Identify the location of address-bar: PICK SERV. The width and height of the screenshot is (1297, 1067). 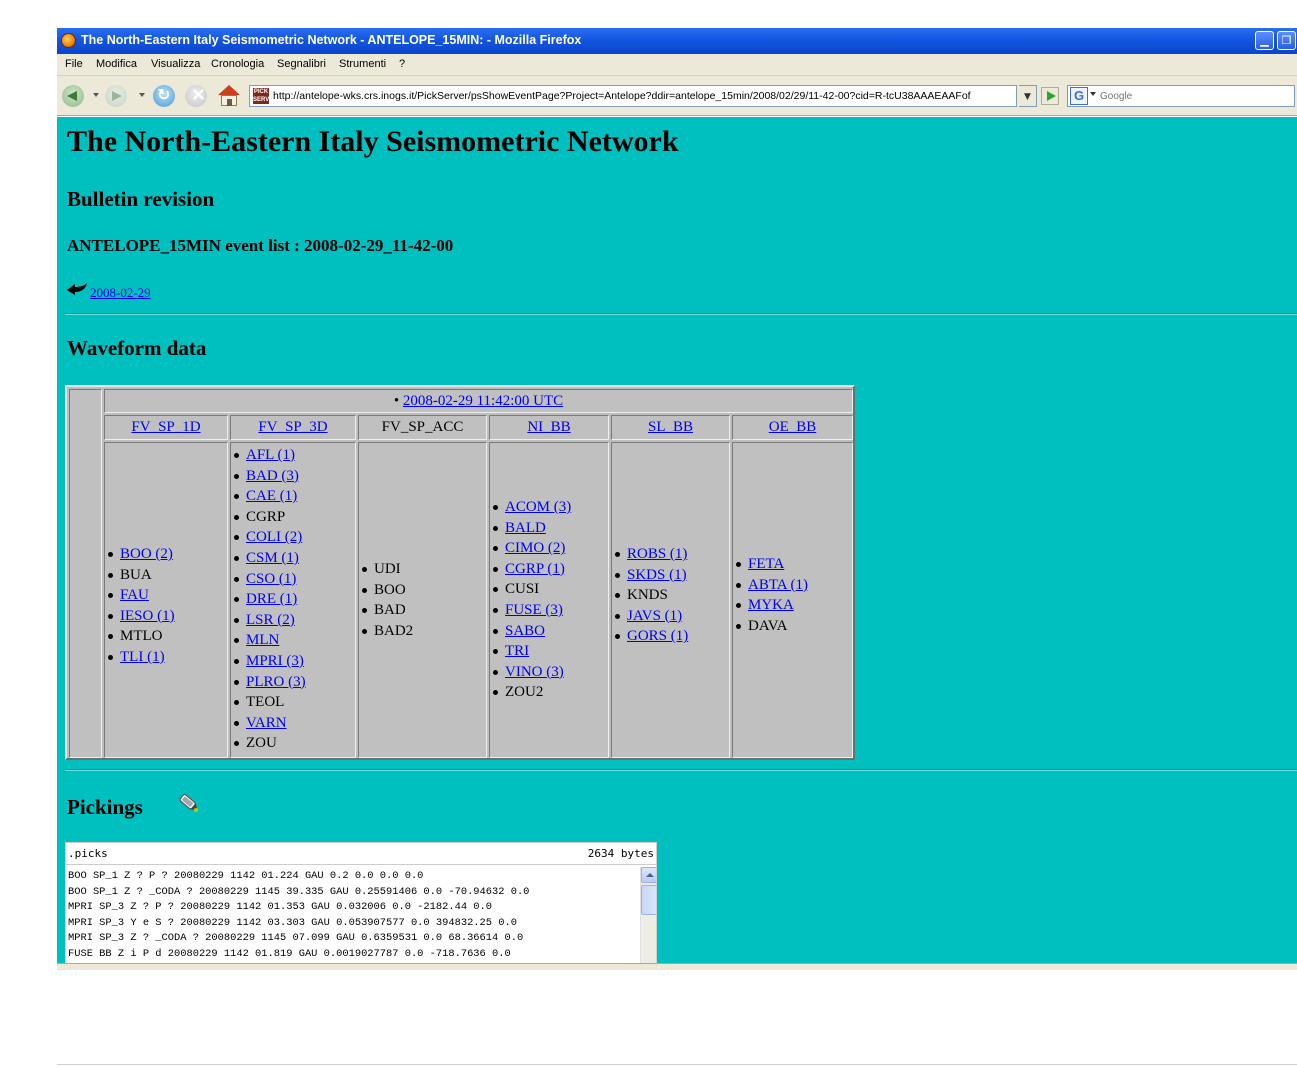
(633, 96).